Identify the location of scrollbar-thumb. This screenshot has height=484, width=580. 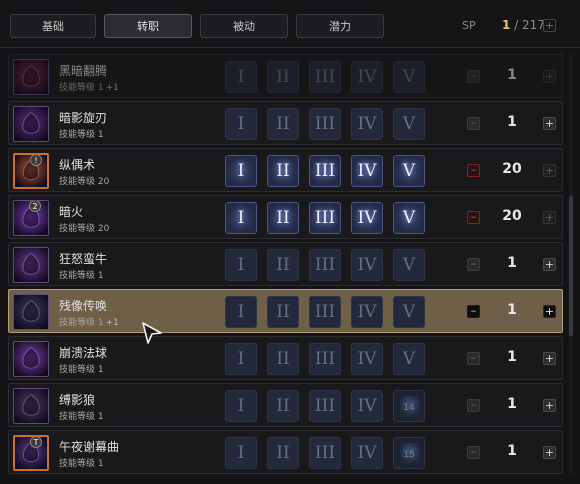
(571, 266).